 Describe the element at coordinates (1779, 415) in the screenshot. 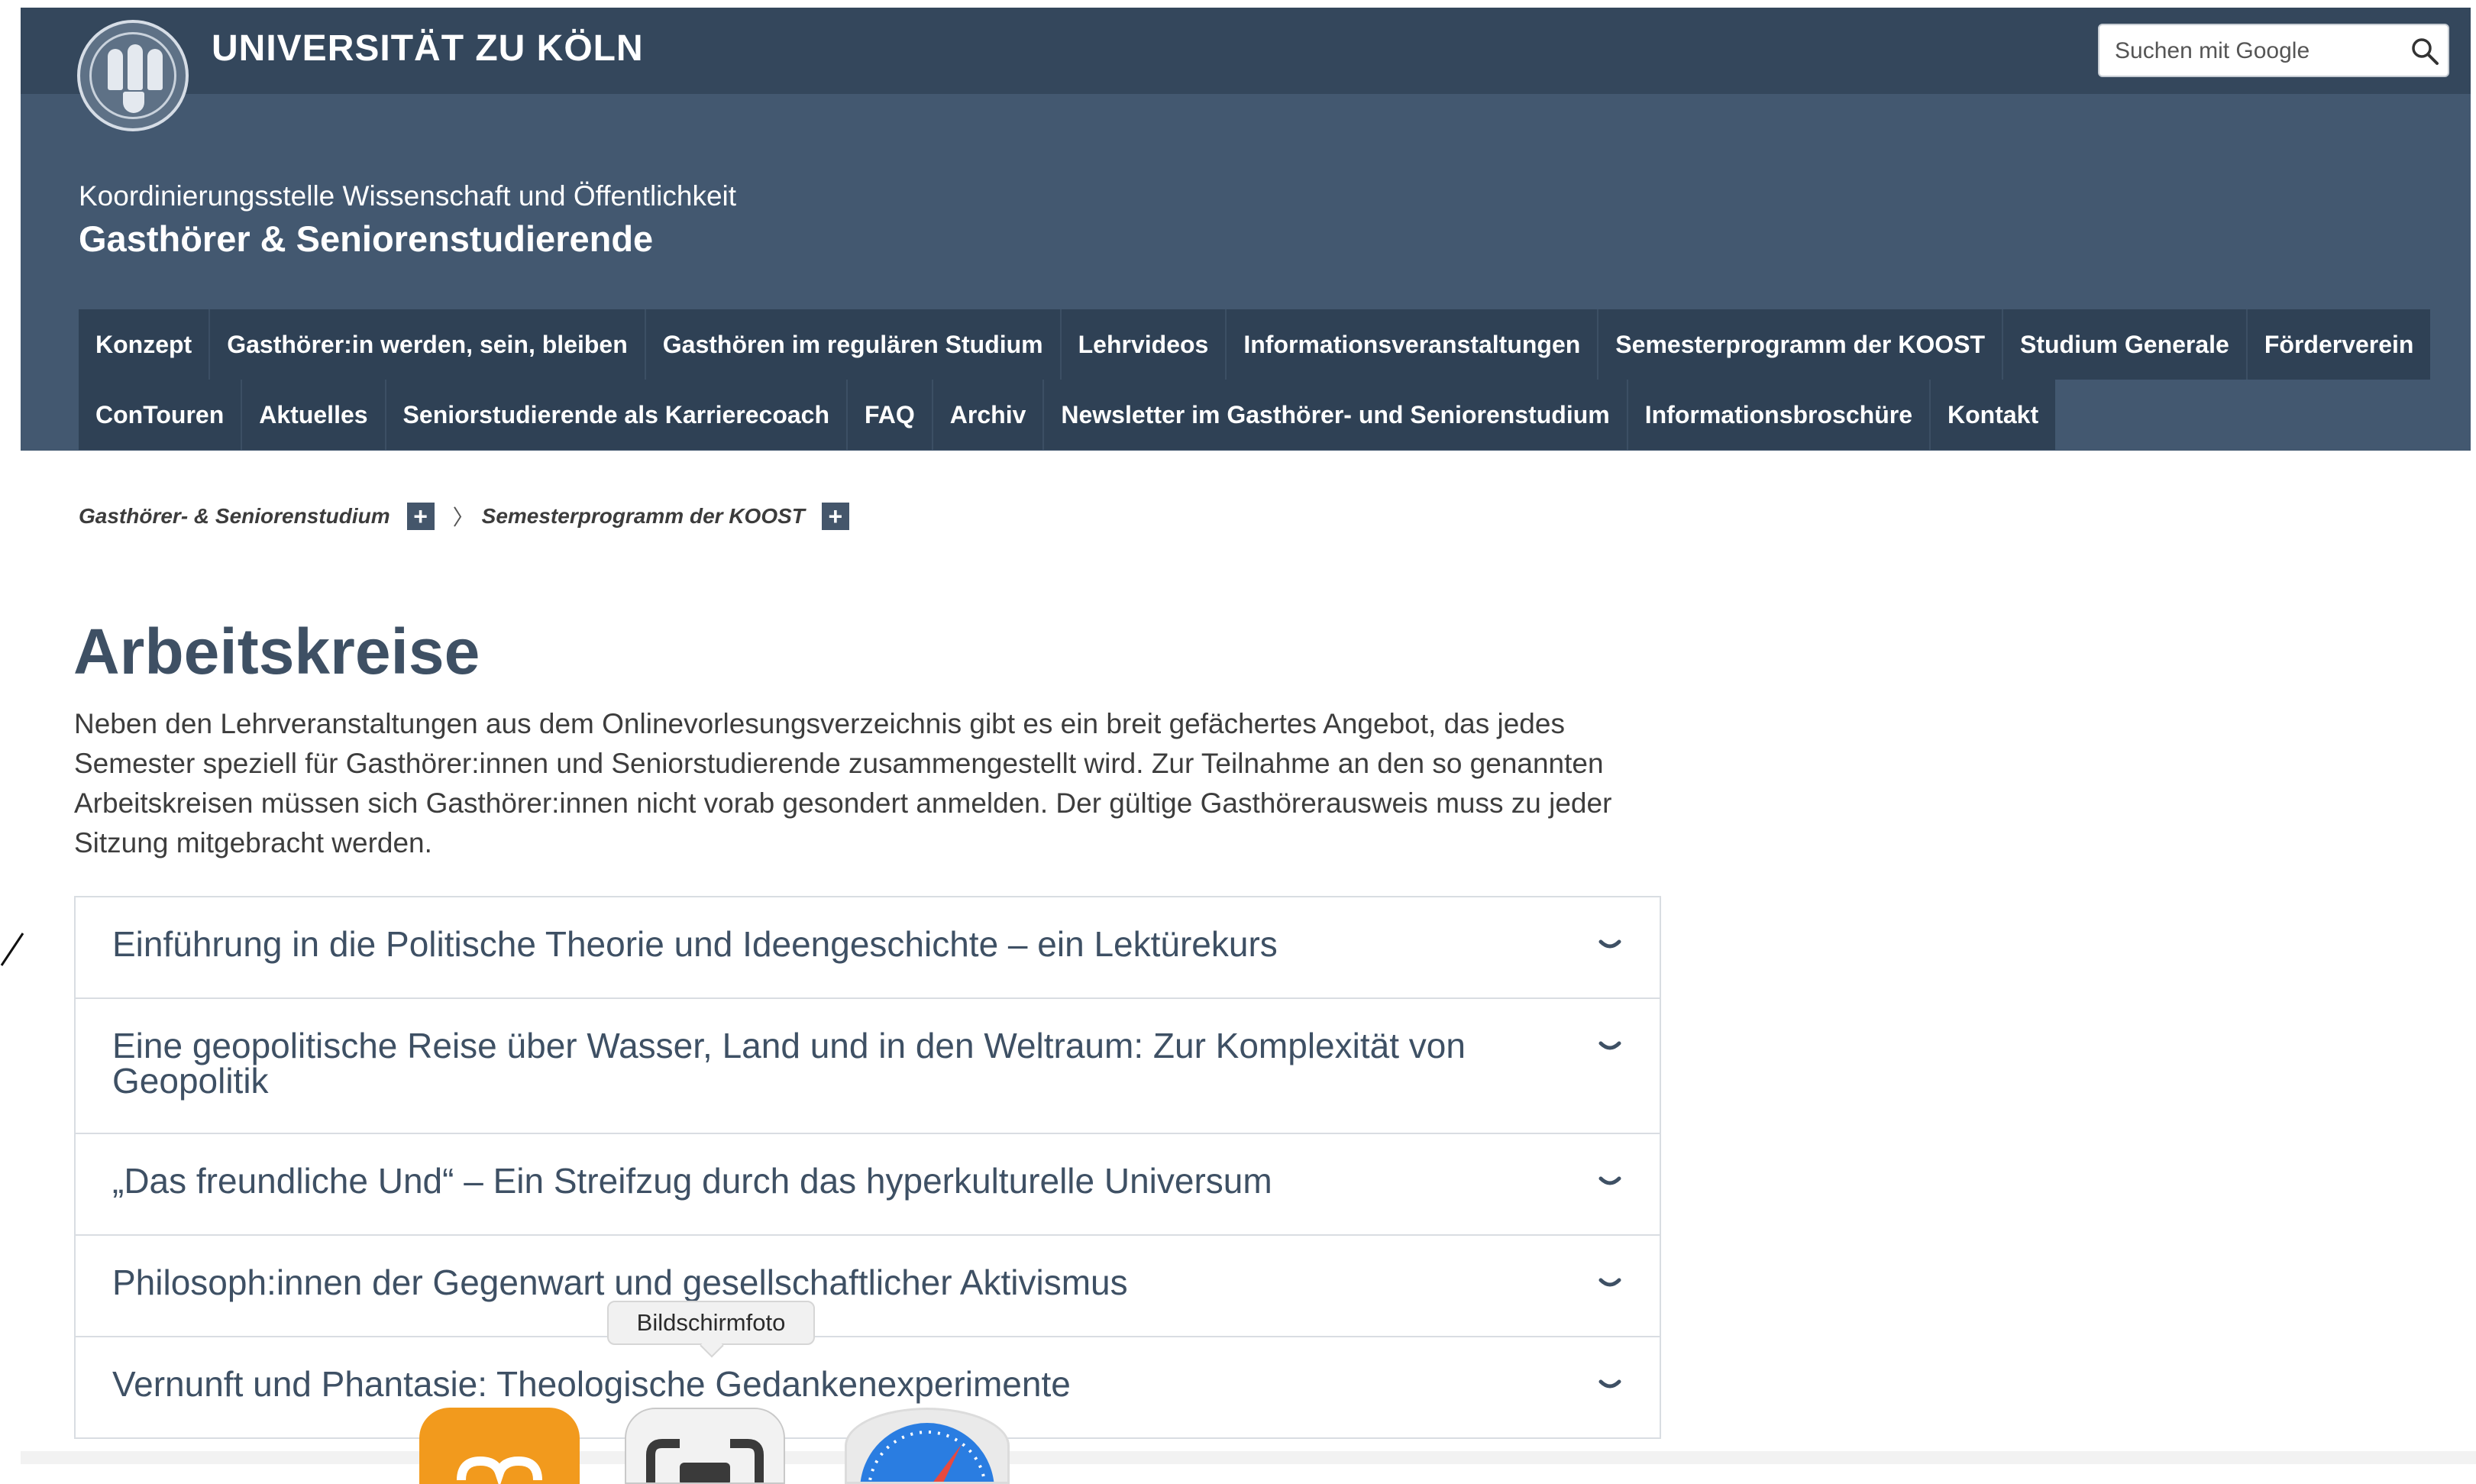

I see `nav-item-informationsbroschuere: Informationsbroschüre` at that location.